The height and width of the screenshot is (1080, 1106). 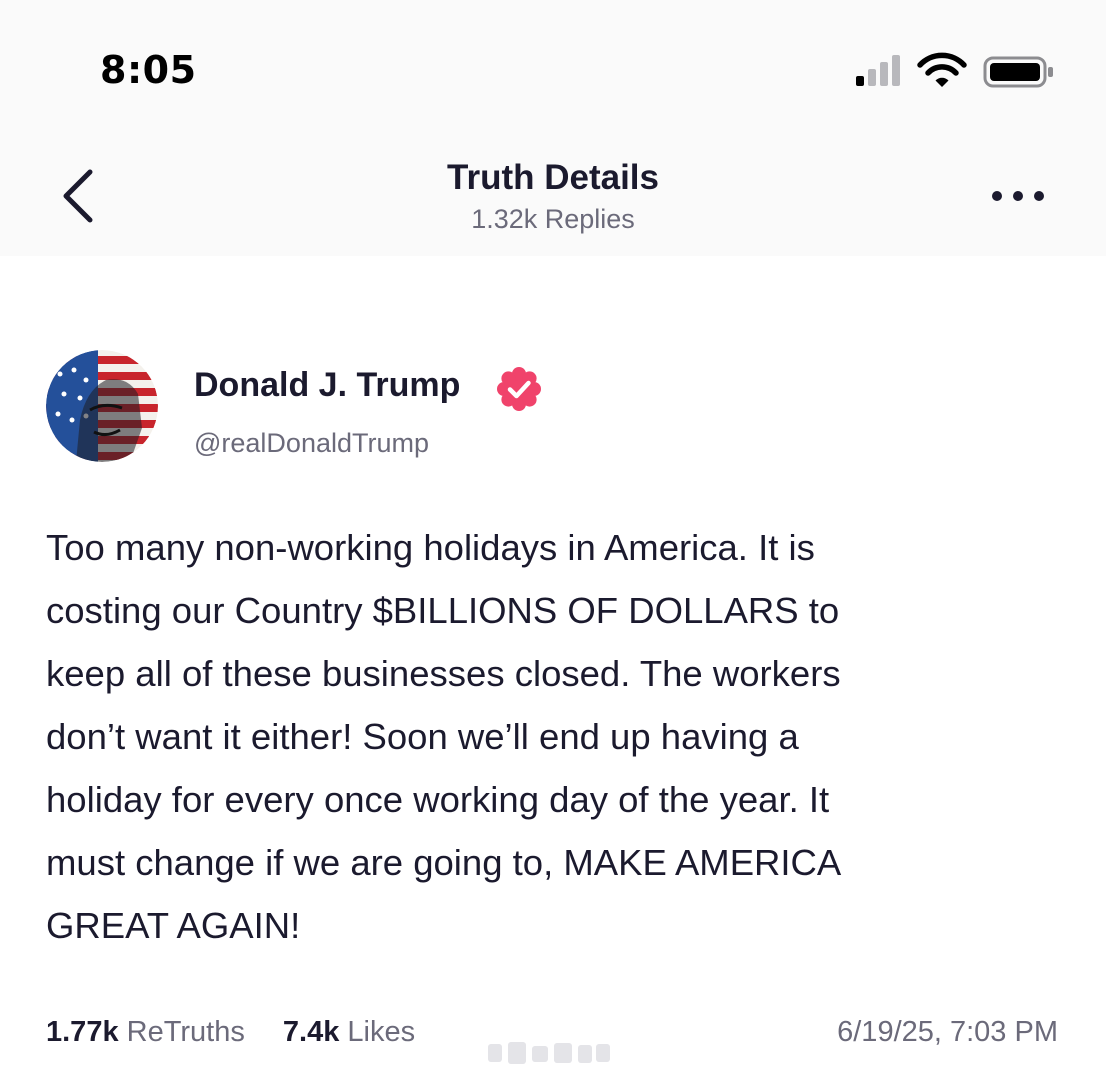 What do you see at coordinates (82, 1032) in the screenshot?
I see `retruths-count: 1.77k` at bounding box center [82, 1032].